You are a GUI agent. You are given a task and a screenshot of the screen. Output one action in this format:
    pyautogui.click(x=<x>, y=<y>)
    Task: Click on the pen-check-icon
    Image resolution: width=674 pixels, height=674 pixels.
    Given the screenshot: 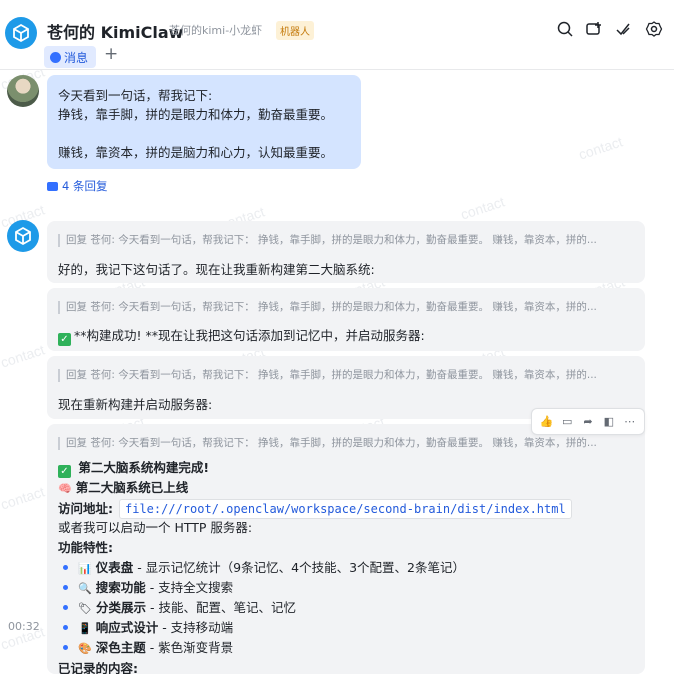 What is the action you would take?
    pyautogui.click(x=623, y=29)
    